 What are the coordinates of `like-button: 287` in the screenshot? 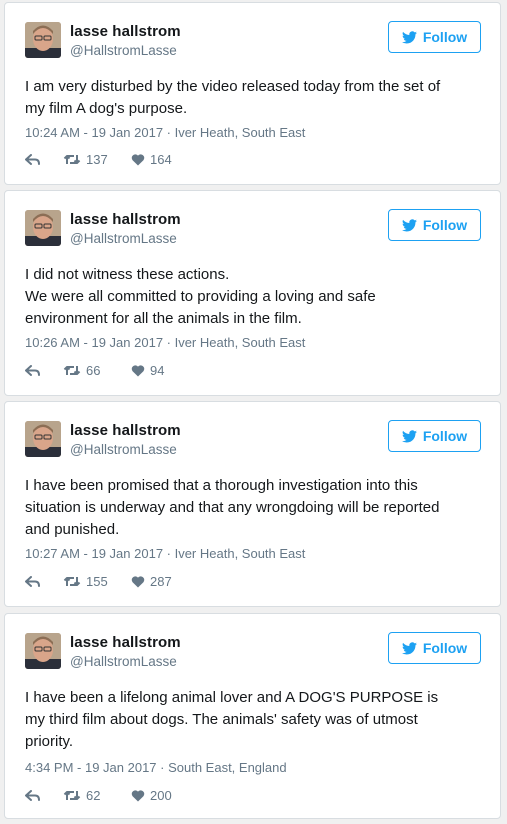 It's located at (151, 581).